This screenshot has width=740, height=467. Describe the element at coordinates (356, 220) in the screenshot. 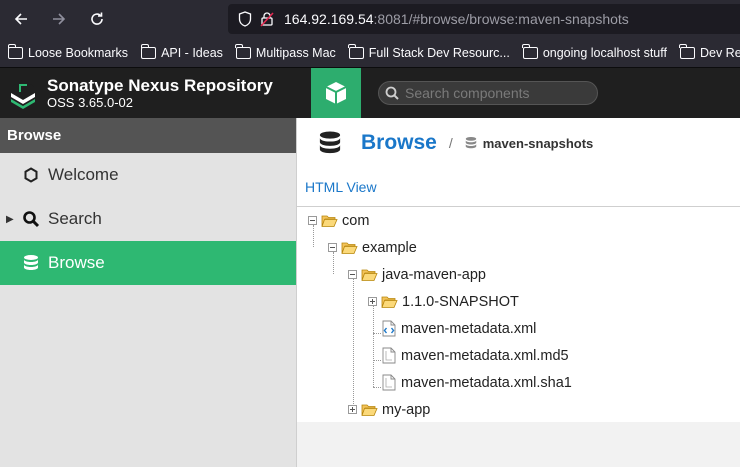

I see `tree-node-label: com` at that location.